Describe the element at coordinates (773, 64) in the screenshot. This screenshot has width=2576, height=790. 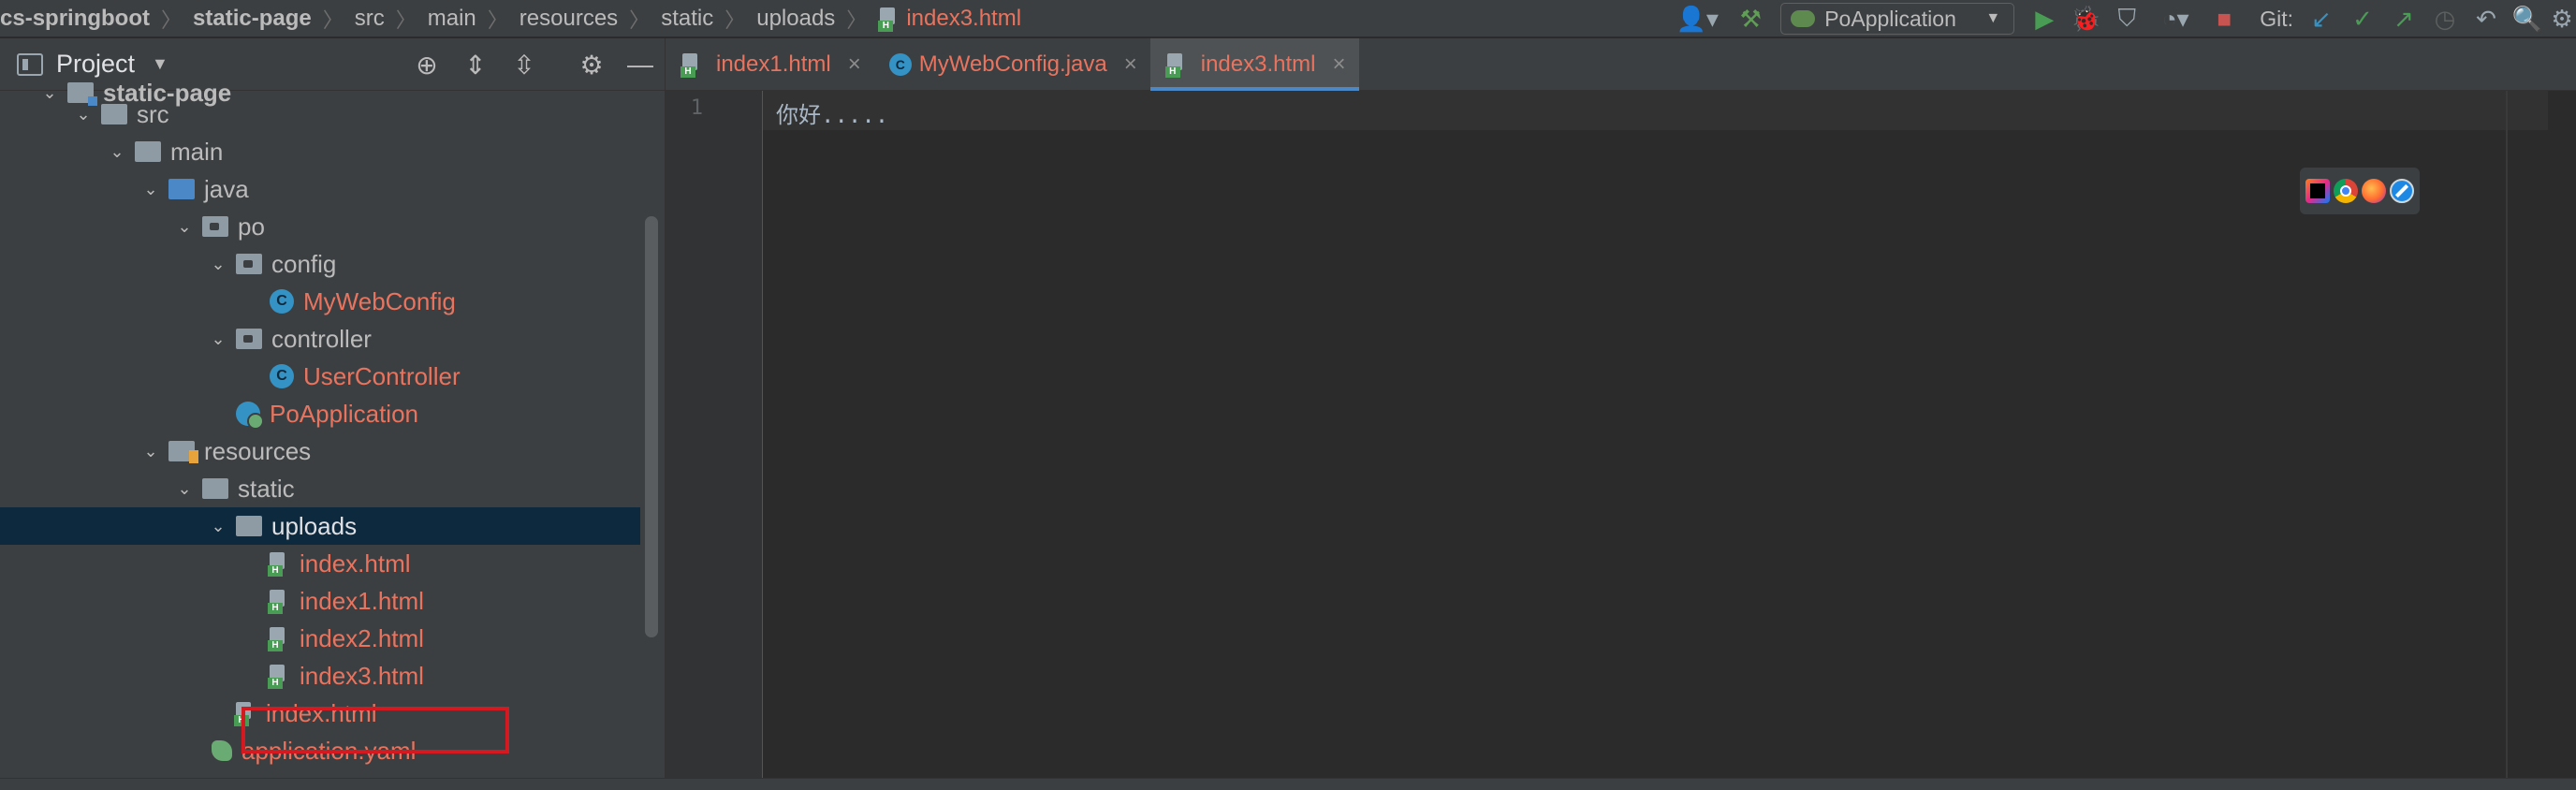
I see `tab-label: index1.html` at that location.